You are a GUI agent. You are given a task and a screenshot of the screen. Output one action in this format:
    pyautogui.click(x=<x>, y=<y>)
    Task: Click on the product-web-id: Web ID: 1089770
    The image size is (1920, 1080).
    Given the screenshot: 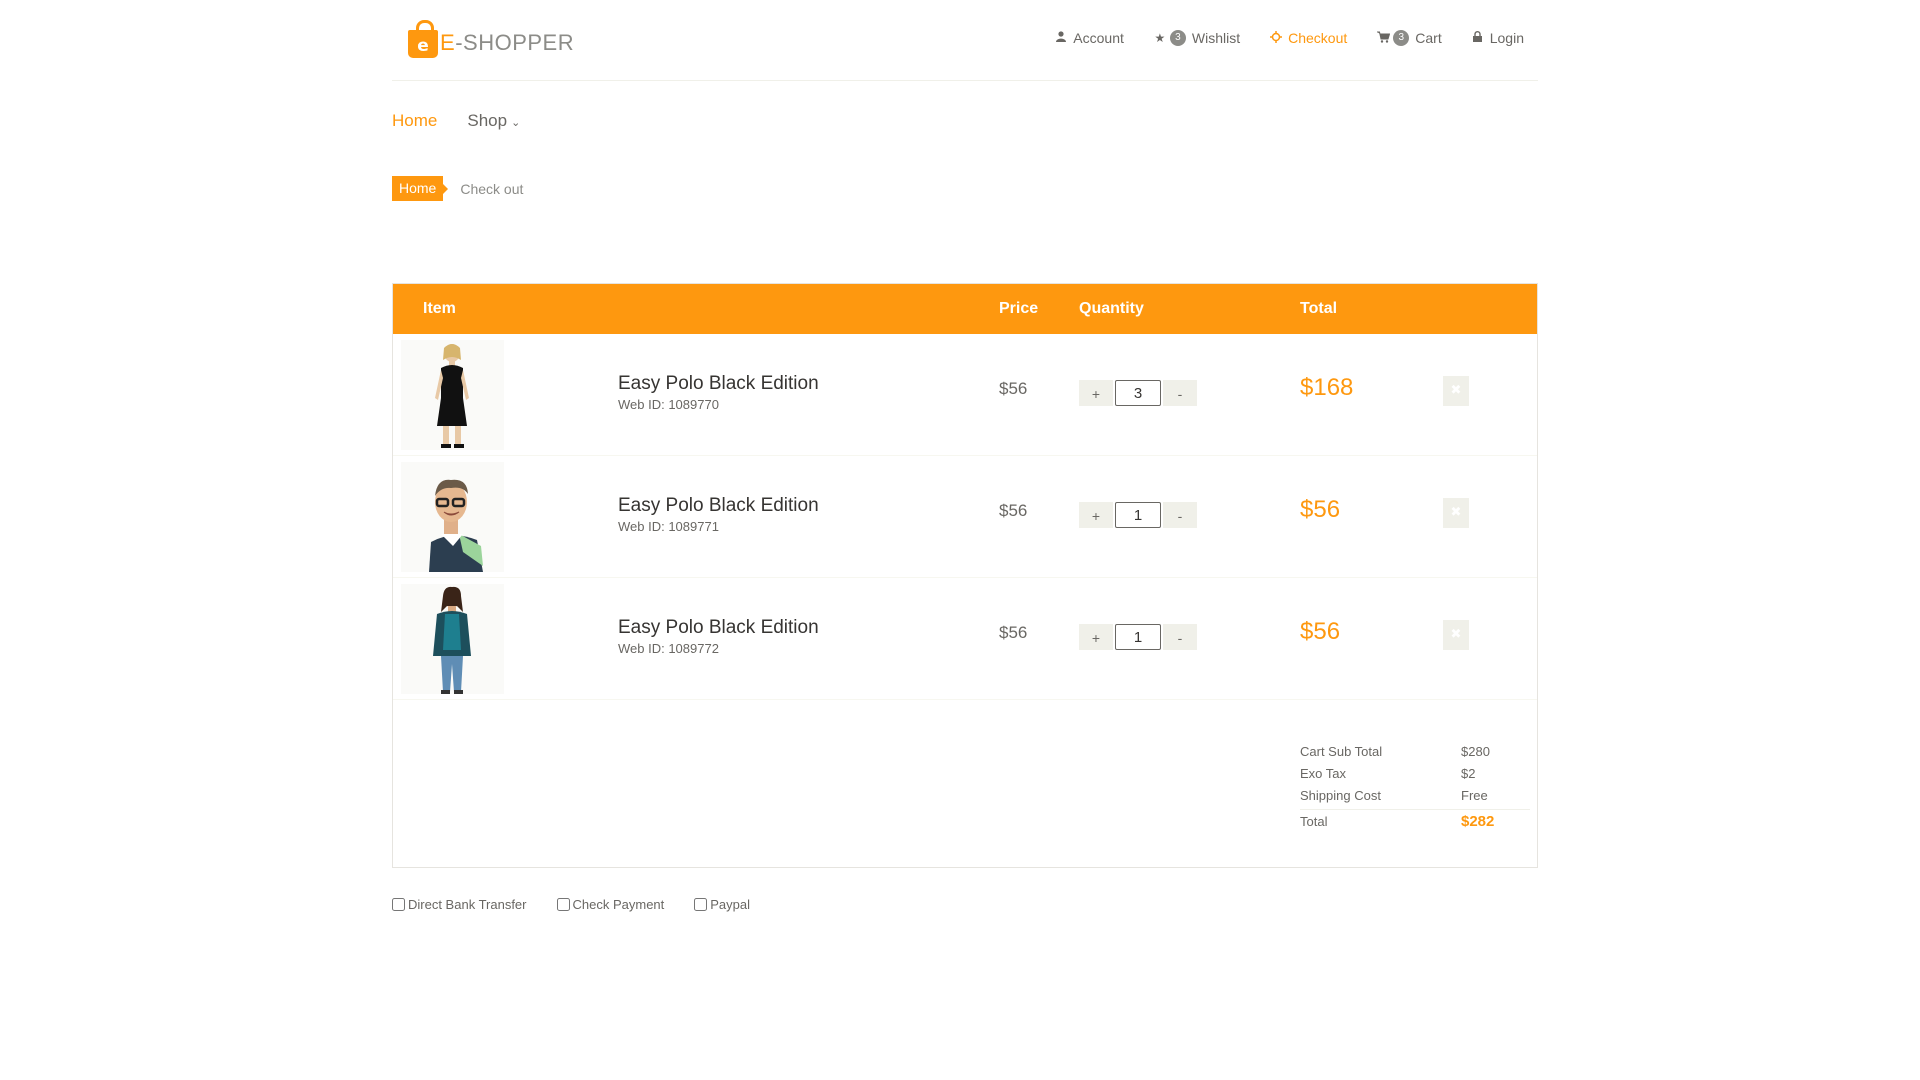 What is the action you would take?
    pyautogui.click(x=668, y=404)
    